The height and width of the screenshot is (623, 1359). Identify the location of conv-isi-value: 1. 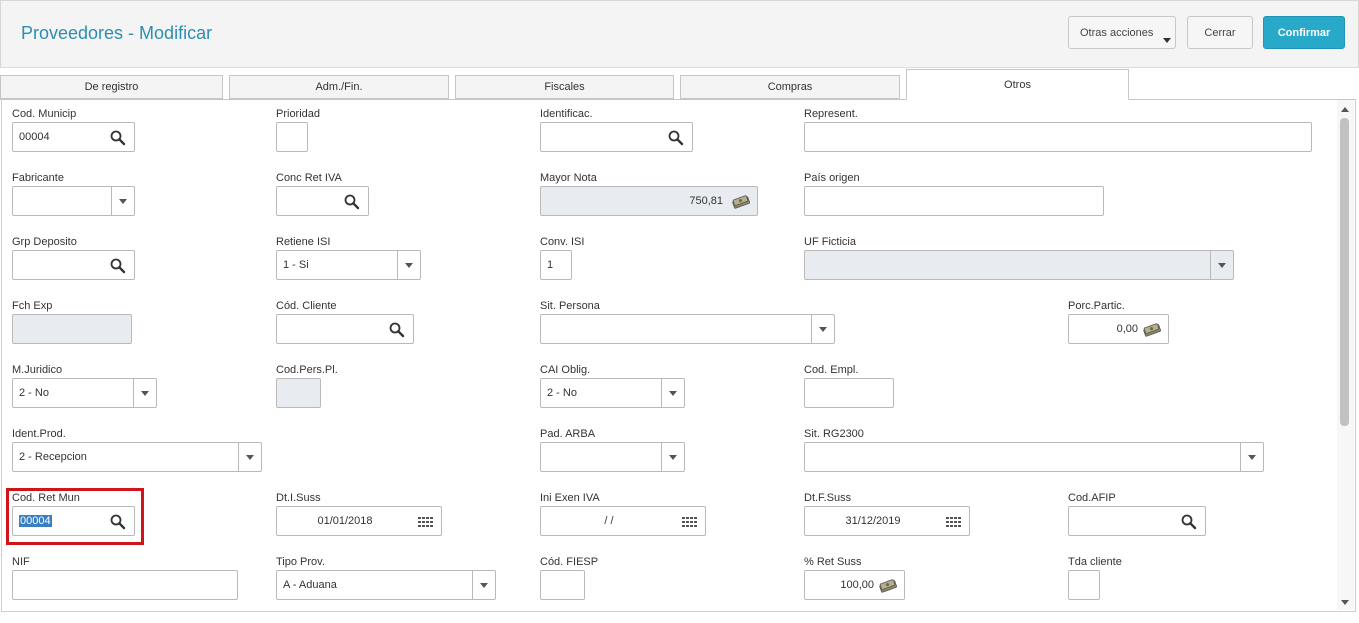
(550, 265).